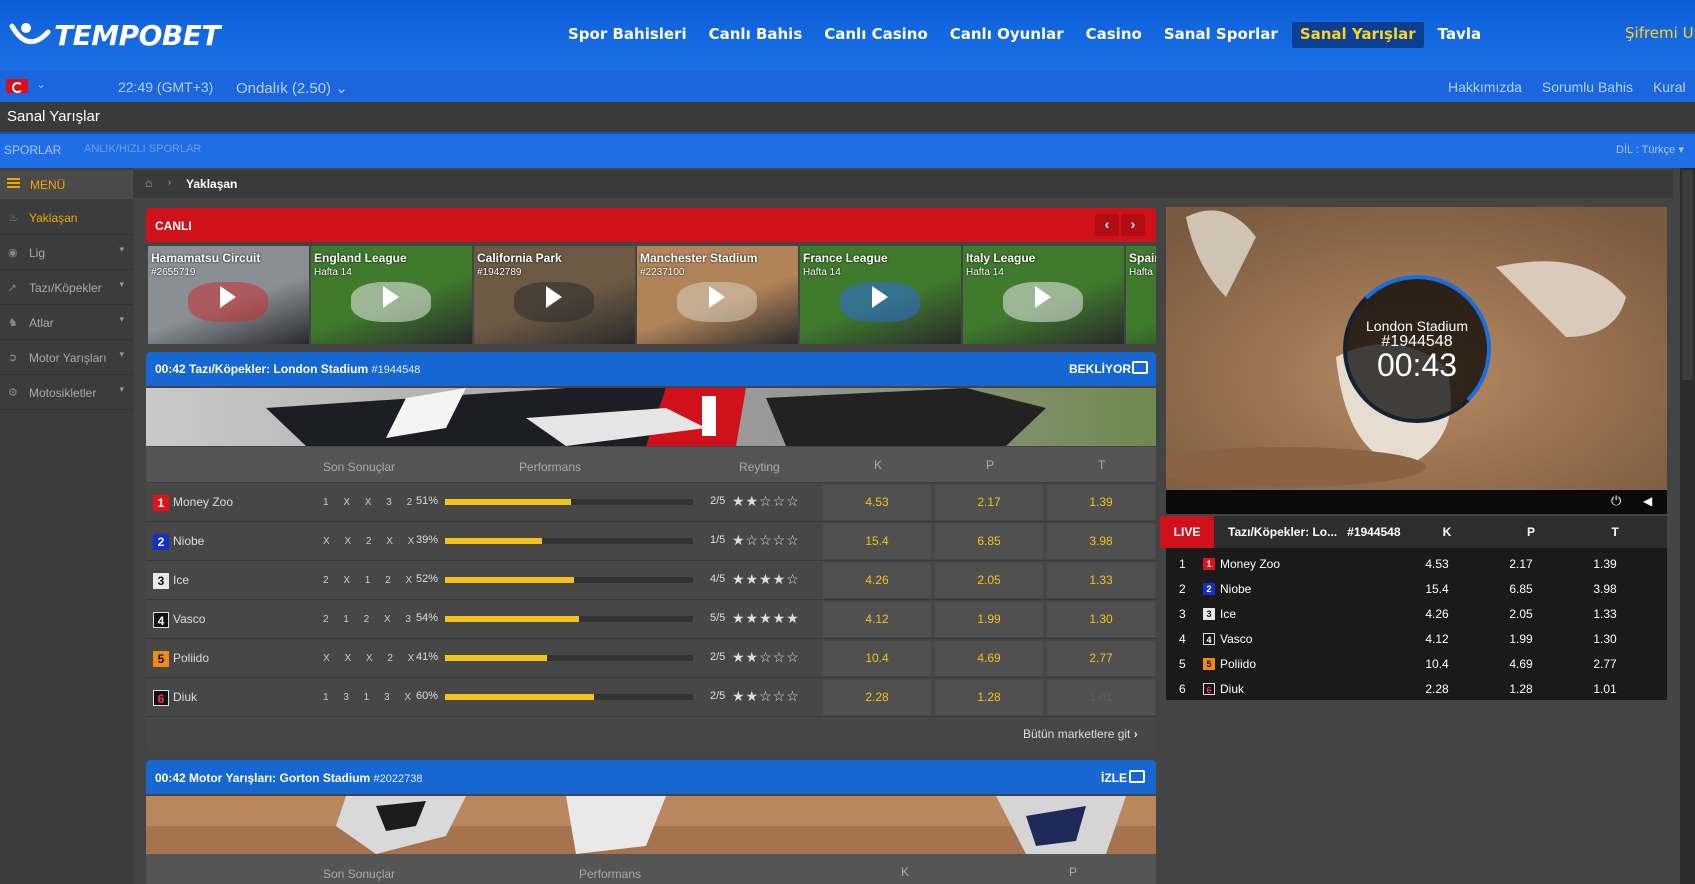 The width and height of the screenshot is (1695, 884). Describe the element at coordinates (989, 502) in the screenshot. I see `odd-button-p: 2.17` at that location.